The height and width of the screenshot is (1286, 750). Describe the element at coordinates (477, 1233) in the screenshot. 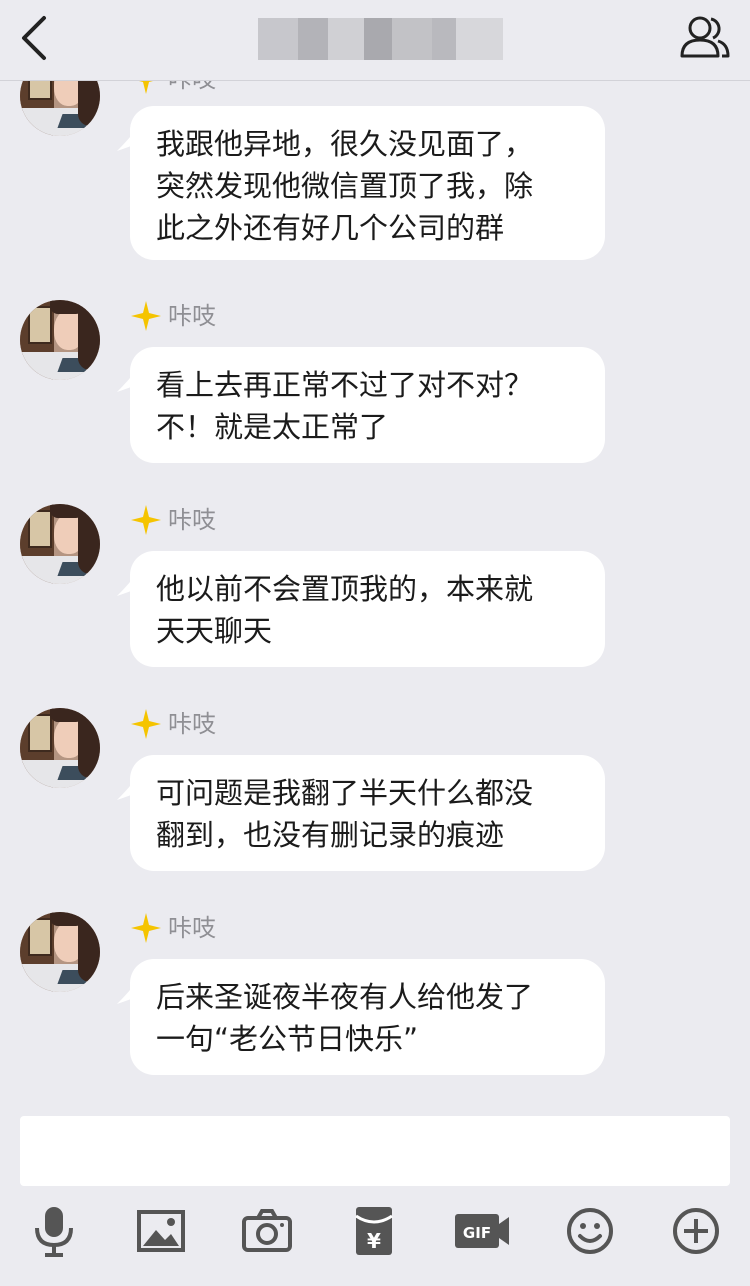

I see `gif-label: GIF` at that location.